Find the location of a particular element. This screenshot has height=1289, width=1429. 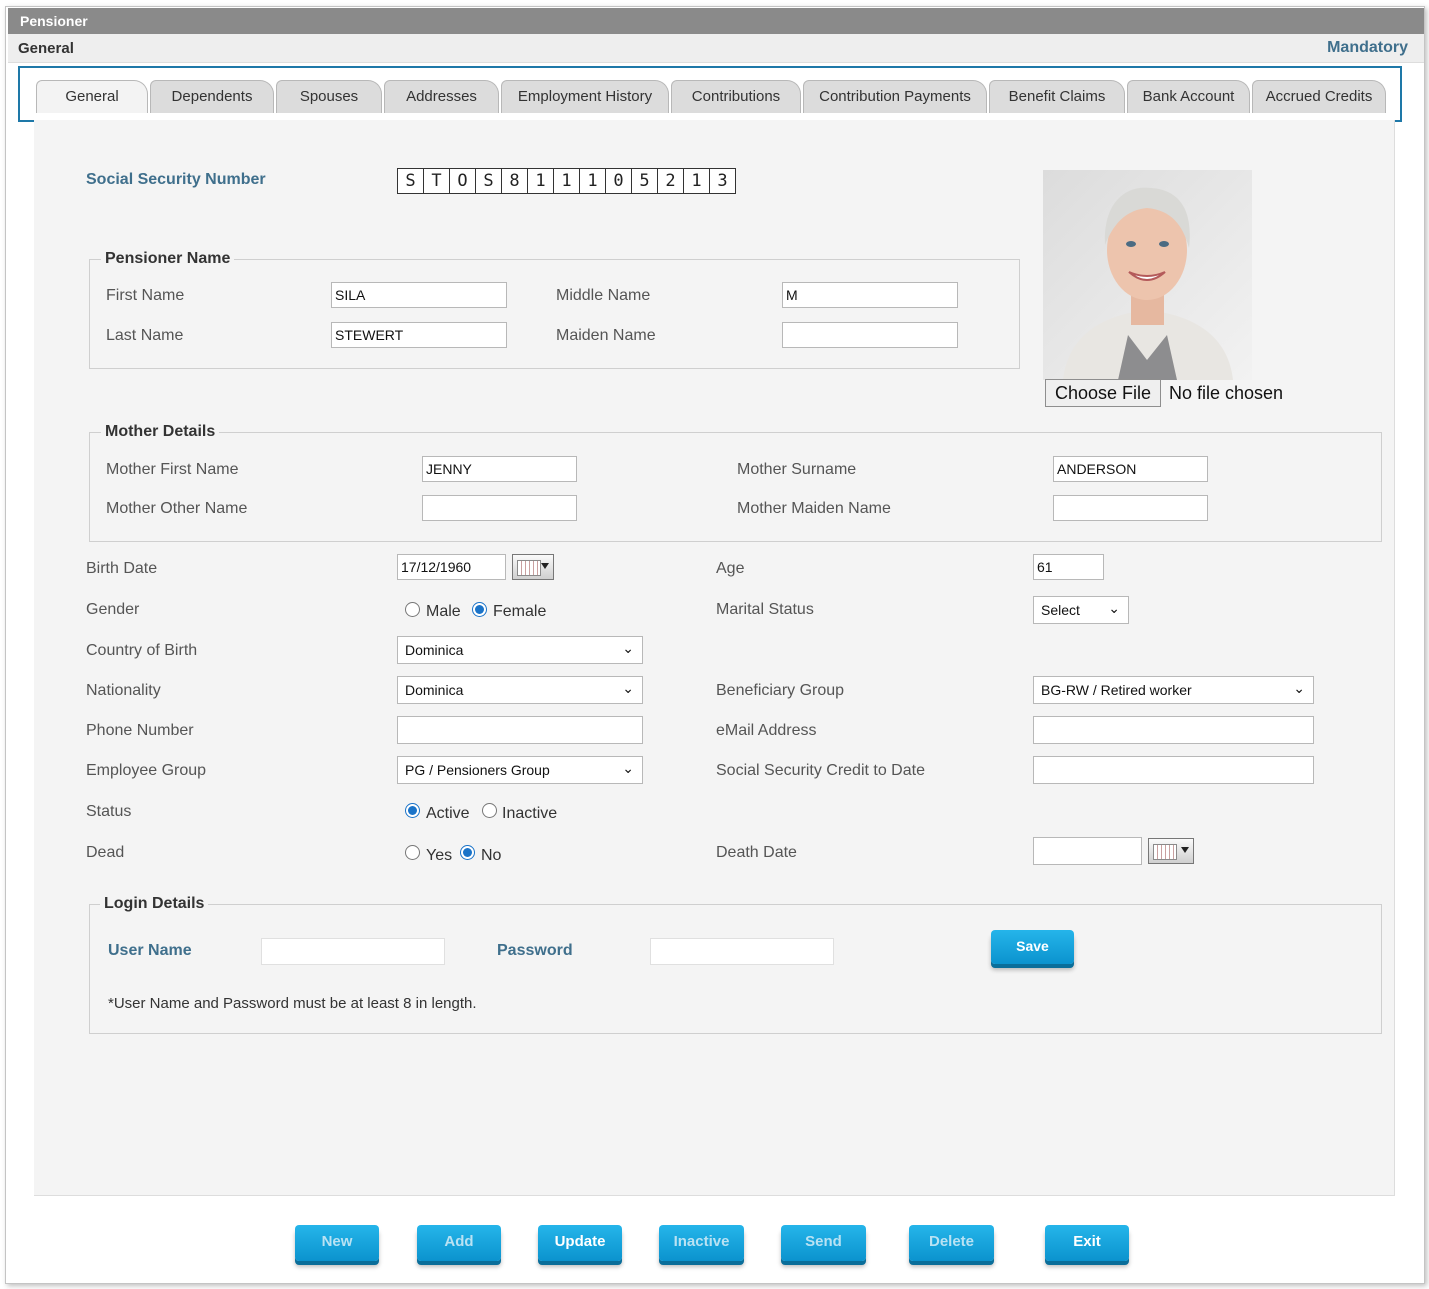

ss-credit-label: Social Security Credit to Date is located at coordinates (820, 770).